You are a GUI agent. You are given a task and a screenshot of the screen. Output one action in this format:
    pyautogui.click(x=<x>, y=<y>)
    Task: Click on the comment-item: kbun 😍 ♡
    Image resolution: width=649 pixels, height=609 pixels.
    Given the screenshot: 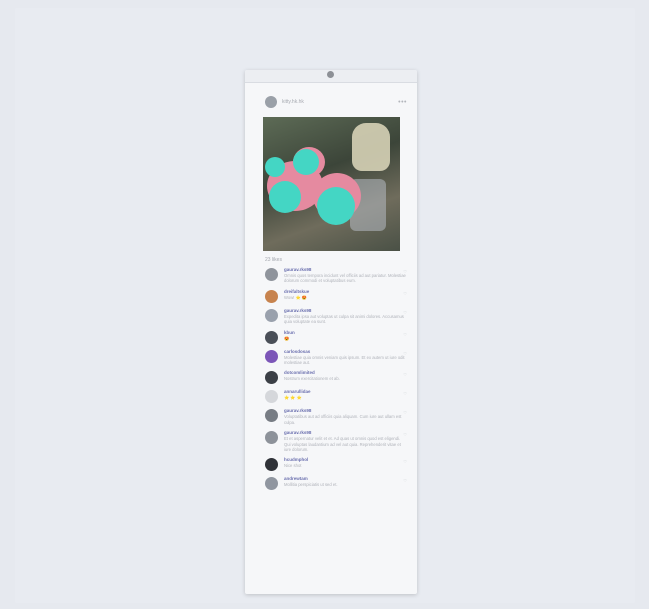 What is the action you would take?
    pyautogui.click(x=336, y=337)
    